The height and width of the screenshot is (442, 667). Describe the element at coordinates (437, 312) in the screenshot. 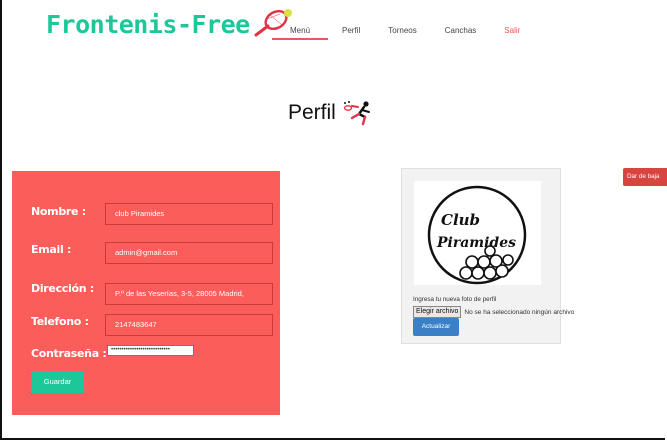

I see `choose-file-button: Elegir archivo` at that location.